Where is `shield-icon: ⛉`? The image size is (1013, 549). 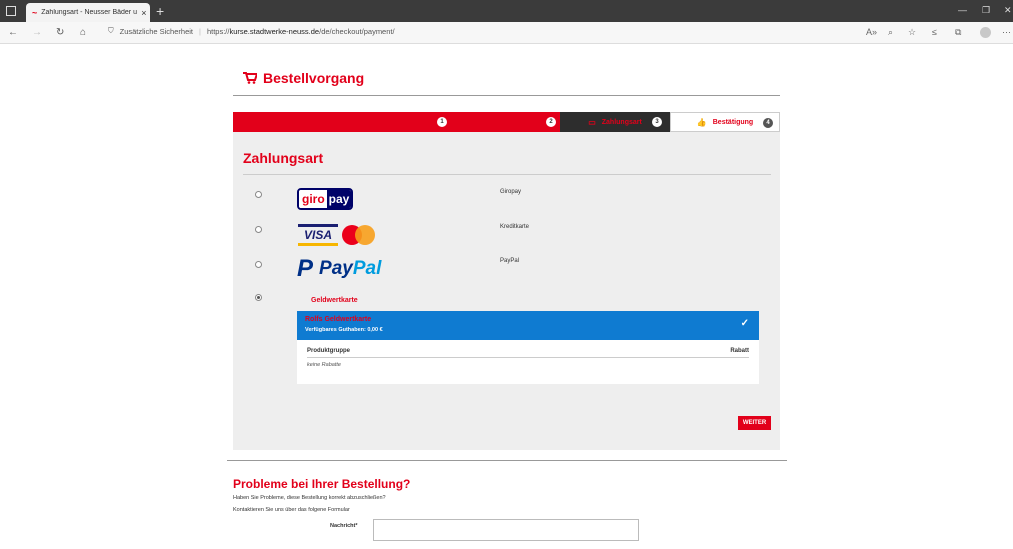 shield-icon: ⛉ is located at coordinates (111, 30).